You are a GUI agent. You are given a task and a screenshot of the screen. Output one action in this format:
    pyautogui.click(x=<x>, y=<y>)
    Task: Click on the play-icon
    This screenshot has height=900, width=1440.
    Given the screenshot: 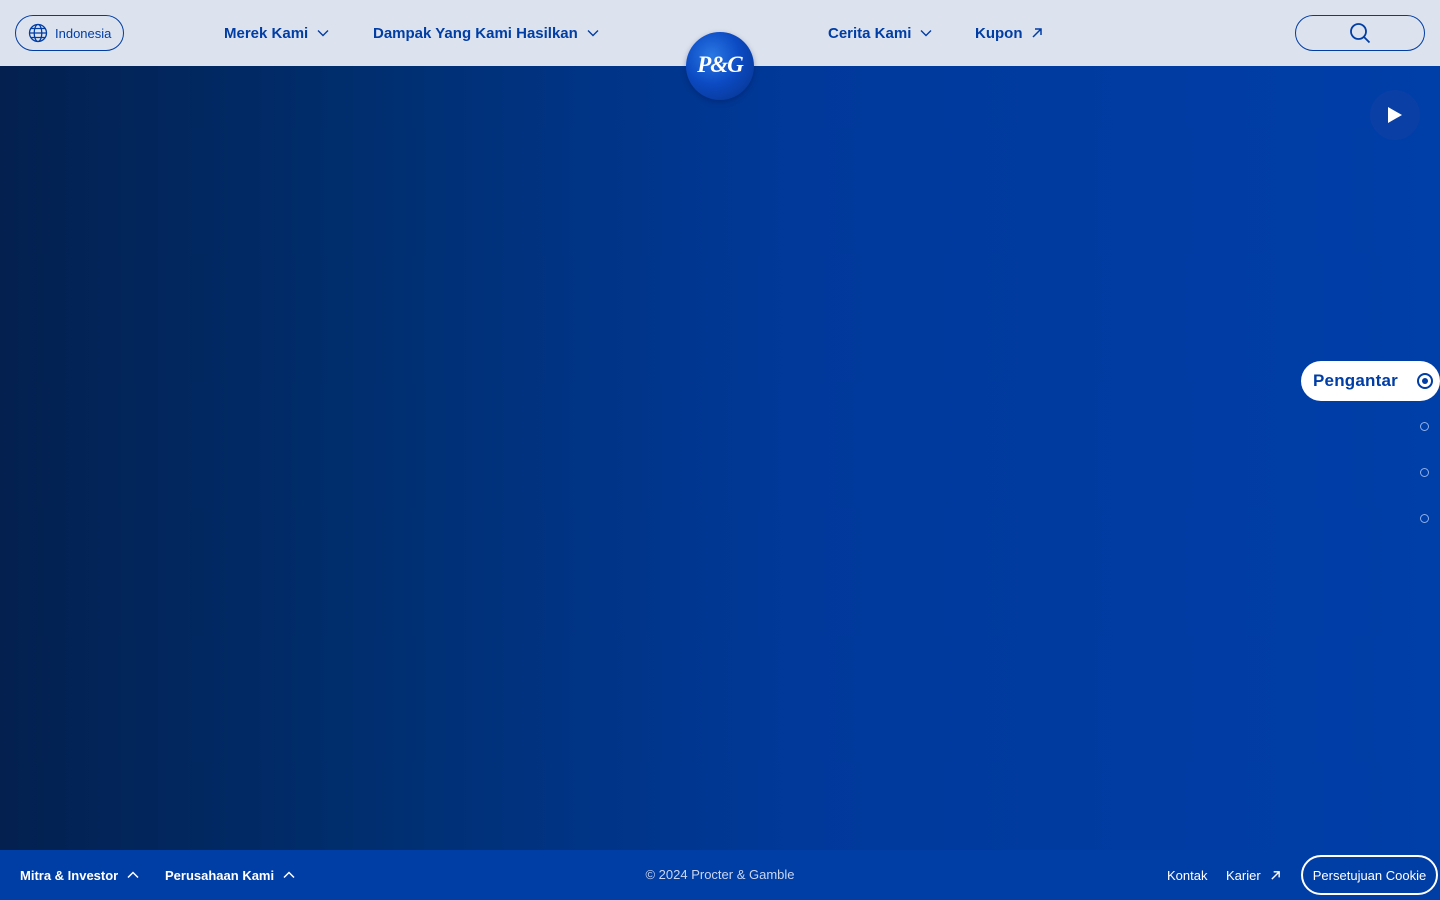 What is the action you would take?
    pyautogui.click(x=1395, y=115)
    